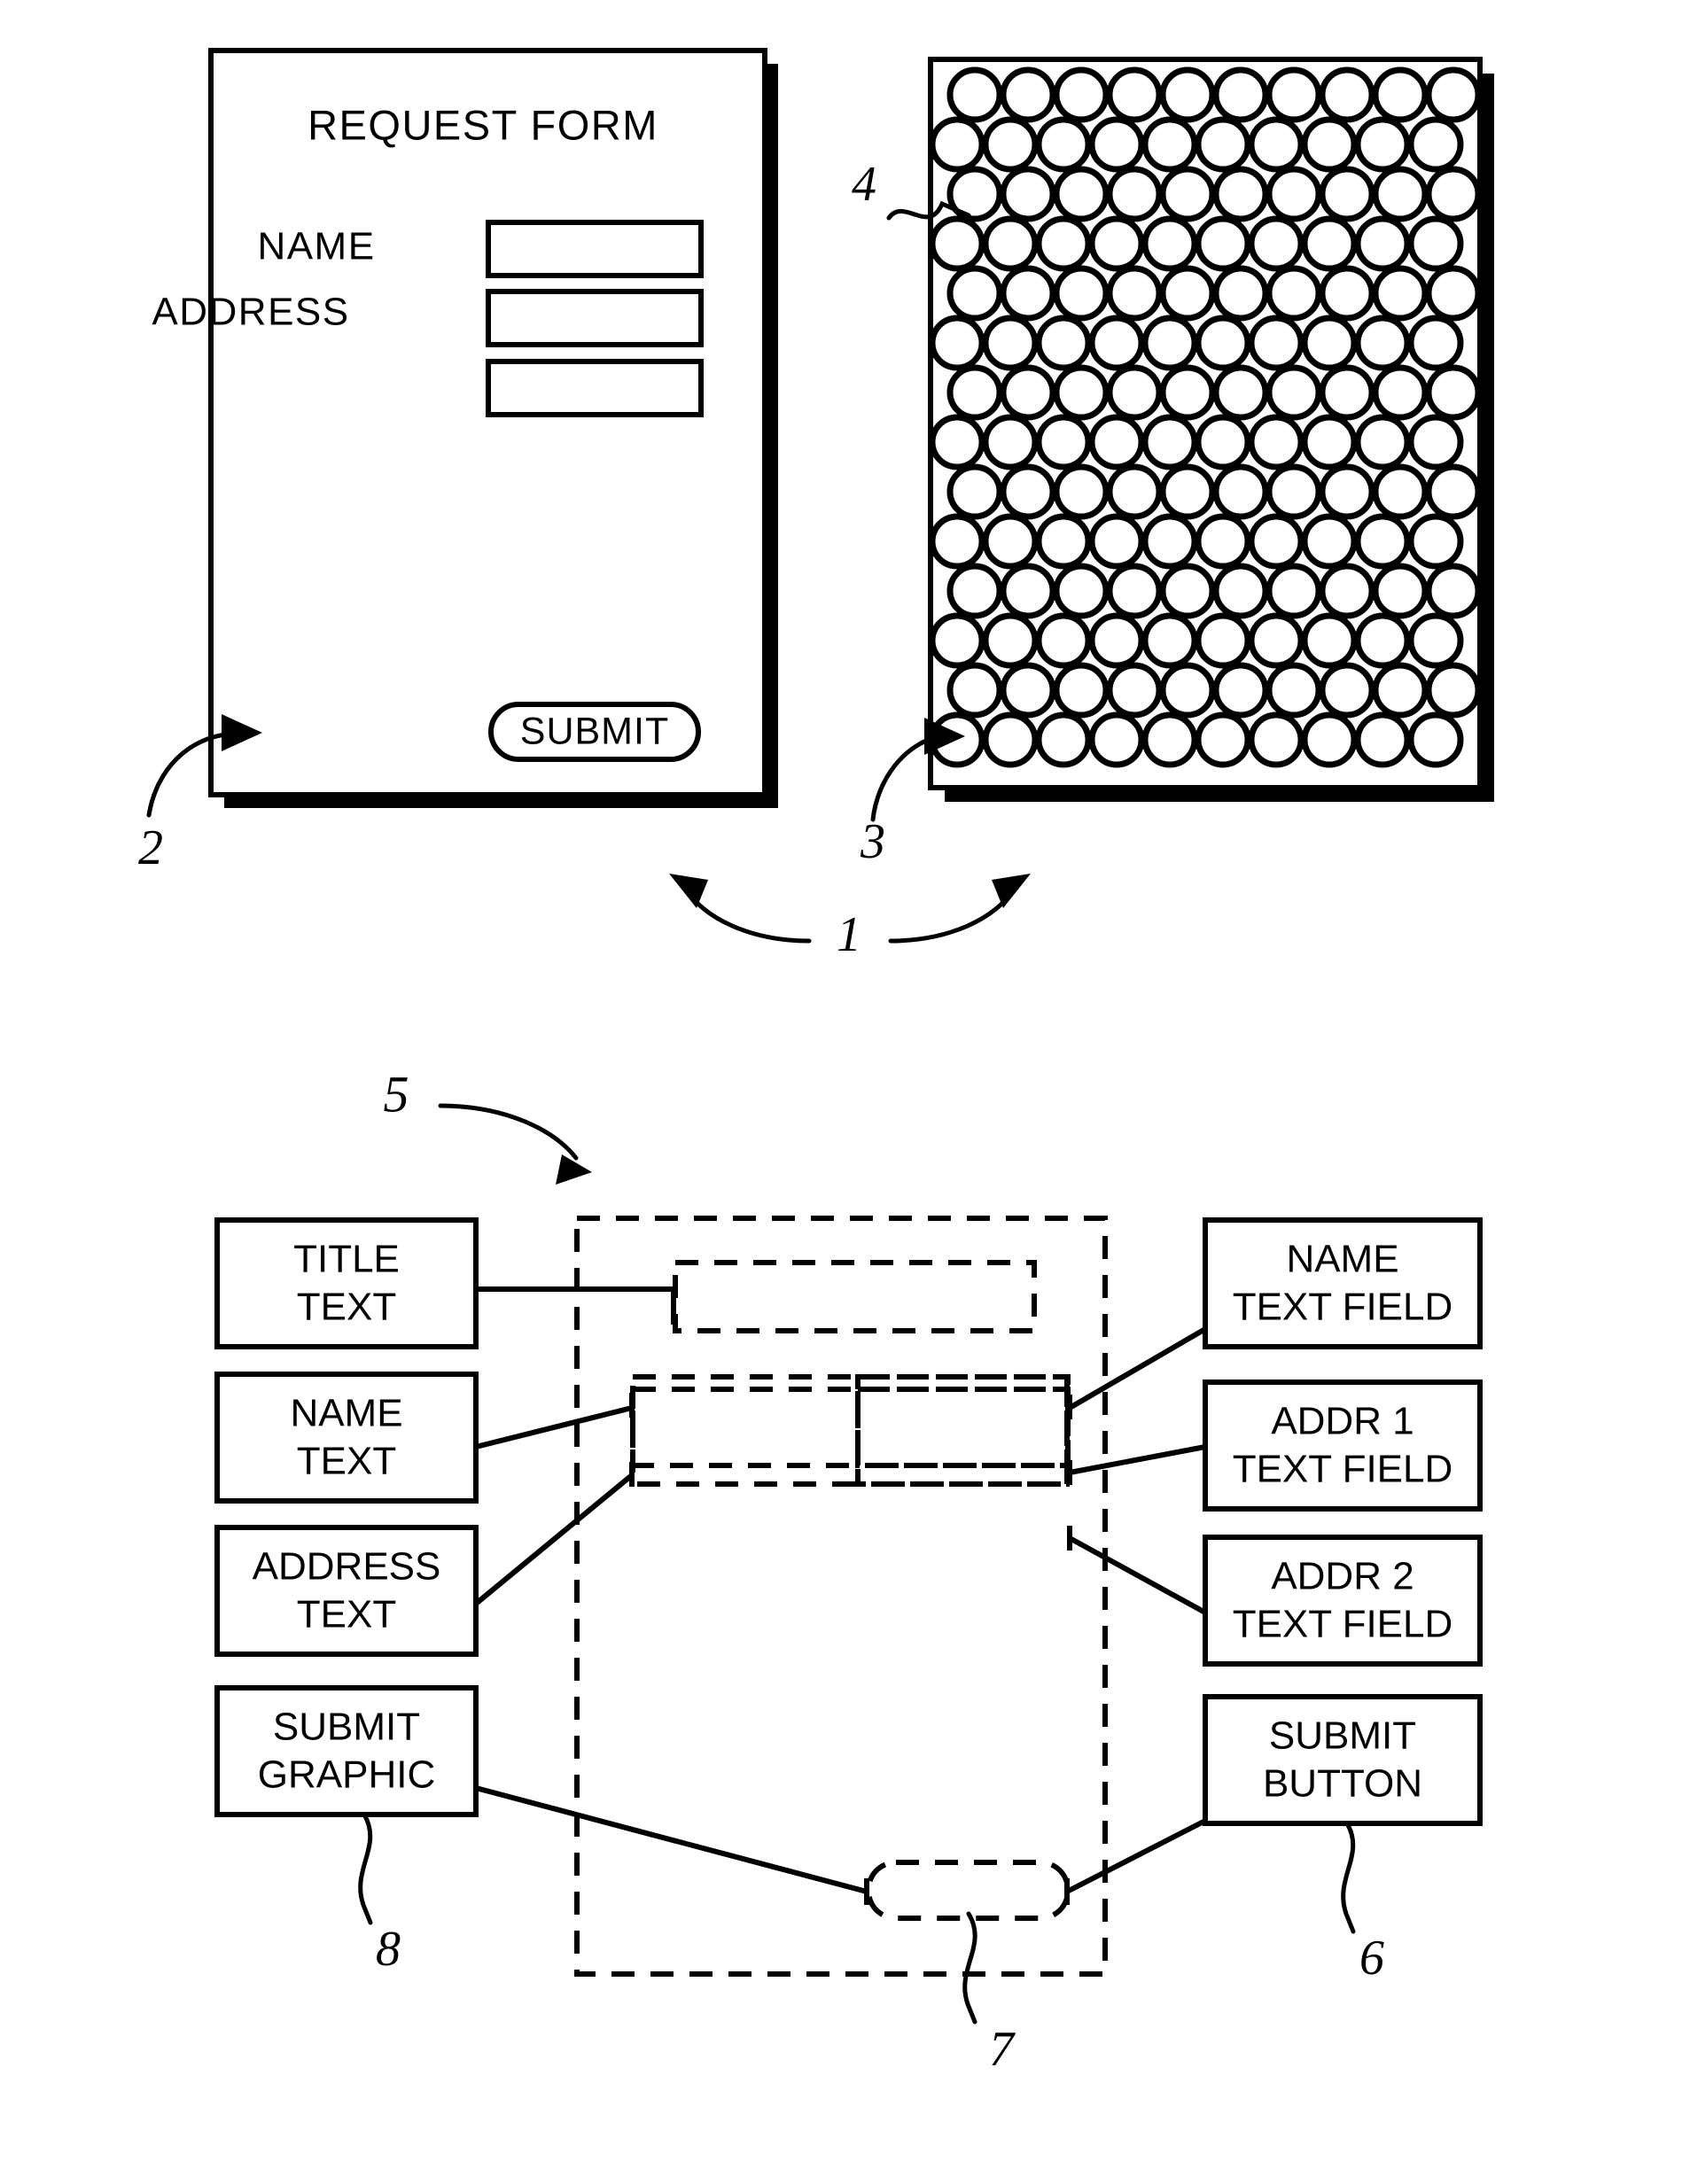  I want to click on box-name-text-field-line1: NAME, so click(1342, 1259).